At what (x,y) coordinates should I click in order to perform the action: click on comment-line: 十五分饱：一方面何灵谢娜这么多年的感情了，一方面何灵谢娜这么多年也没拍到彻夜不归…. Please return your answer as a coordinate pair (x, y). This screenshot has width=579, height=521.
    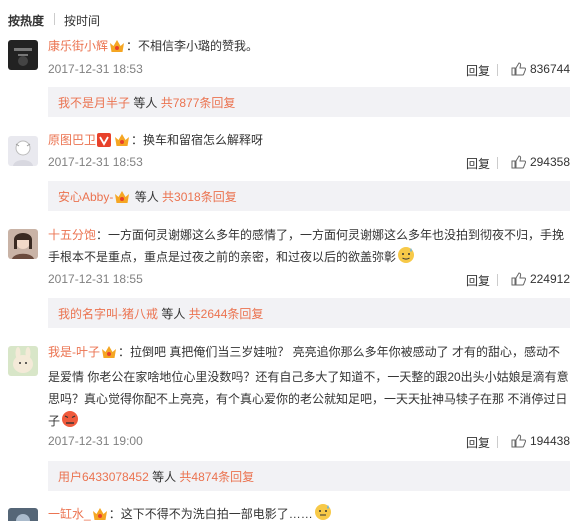
    Looking at the image, I should click on (309, 247).